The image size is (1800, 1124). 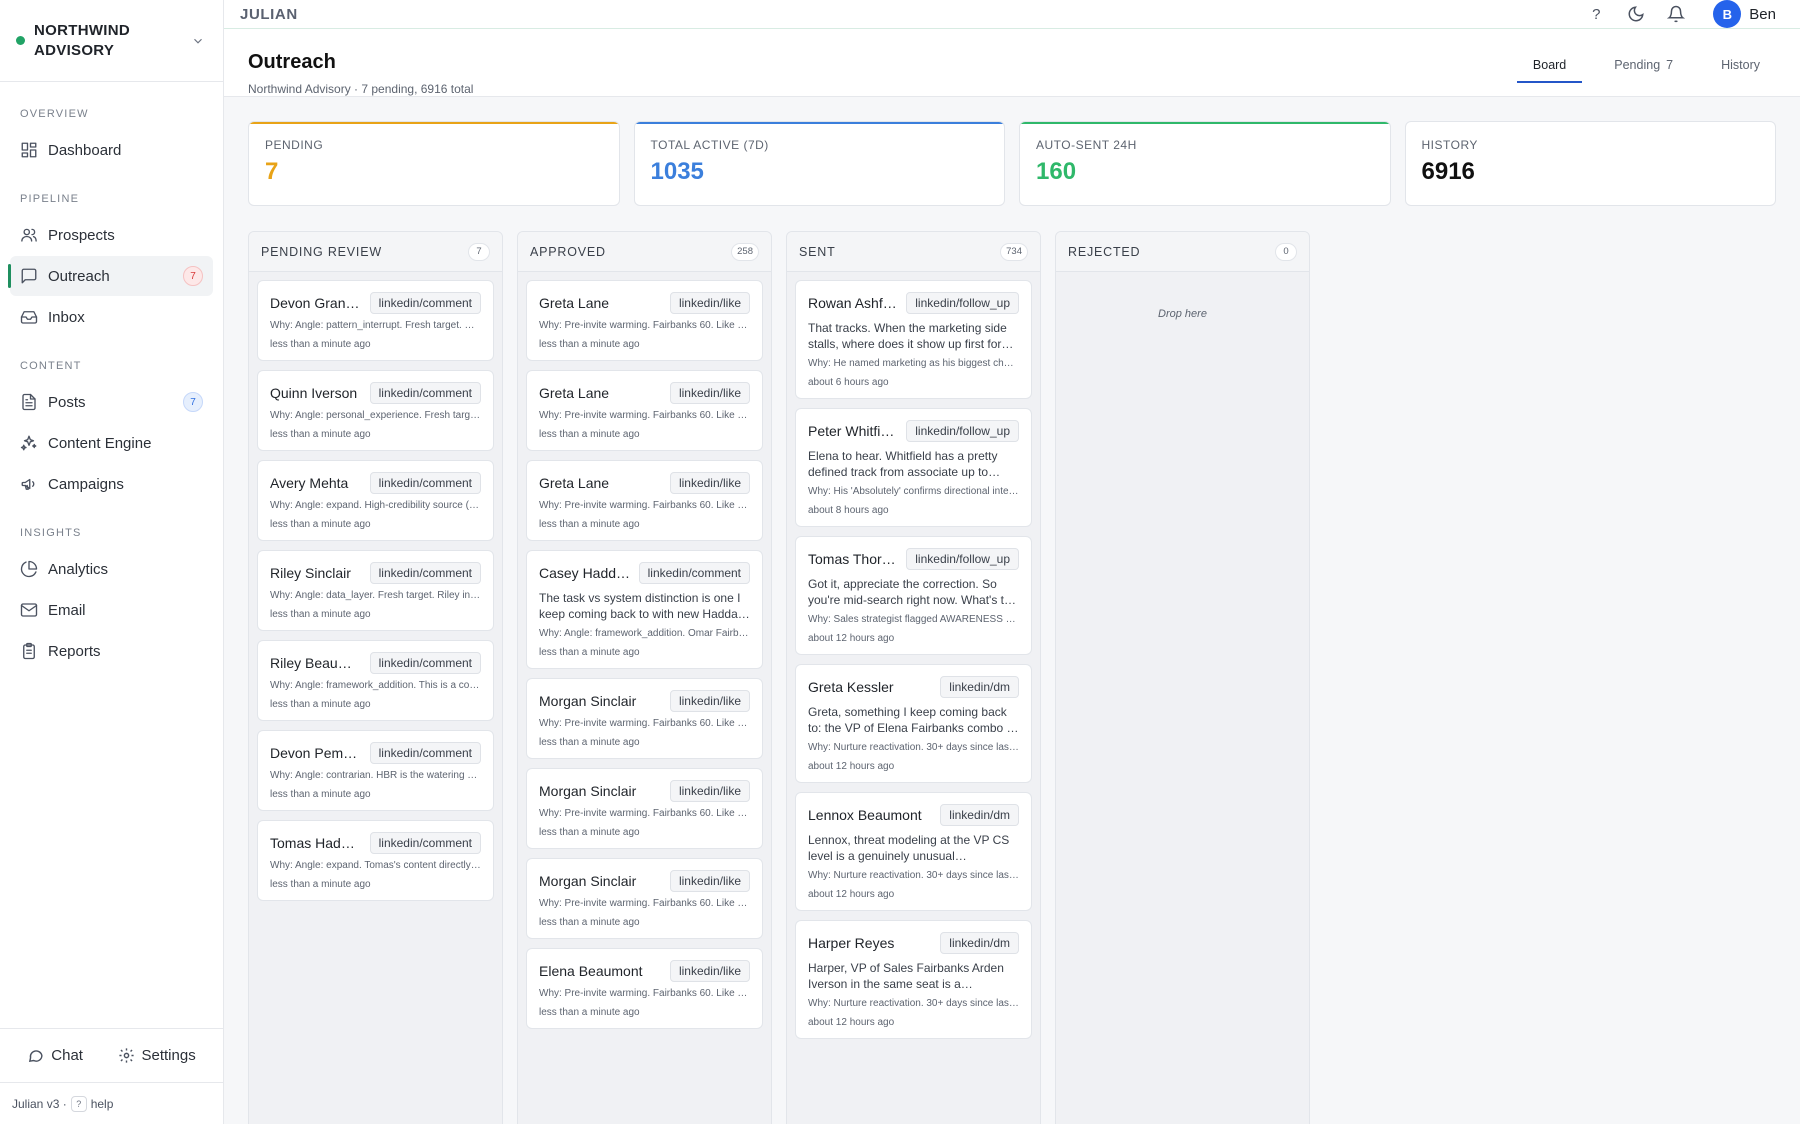 I want to click on nav-section-title: PIPELINE, so click(x=50, y=199).